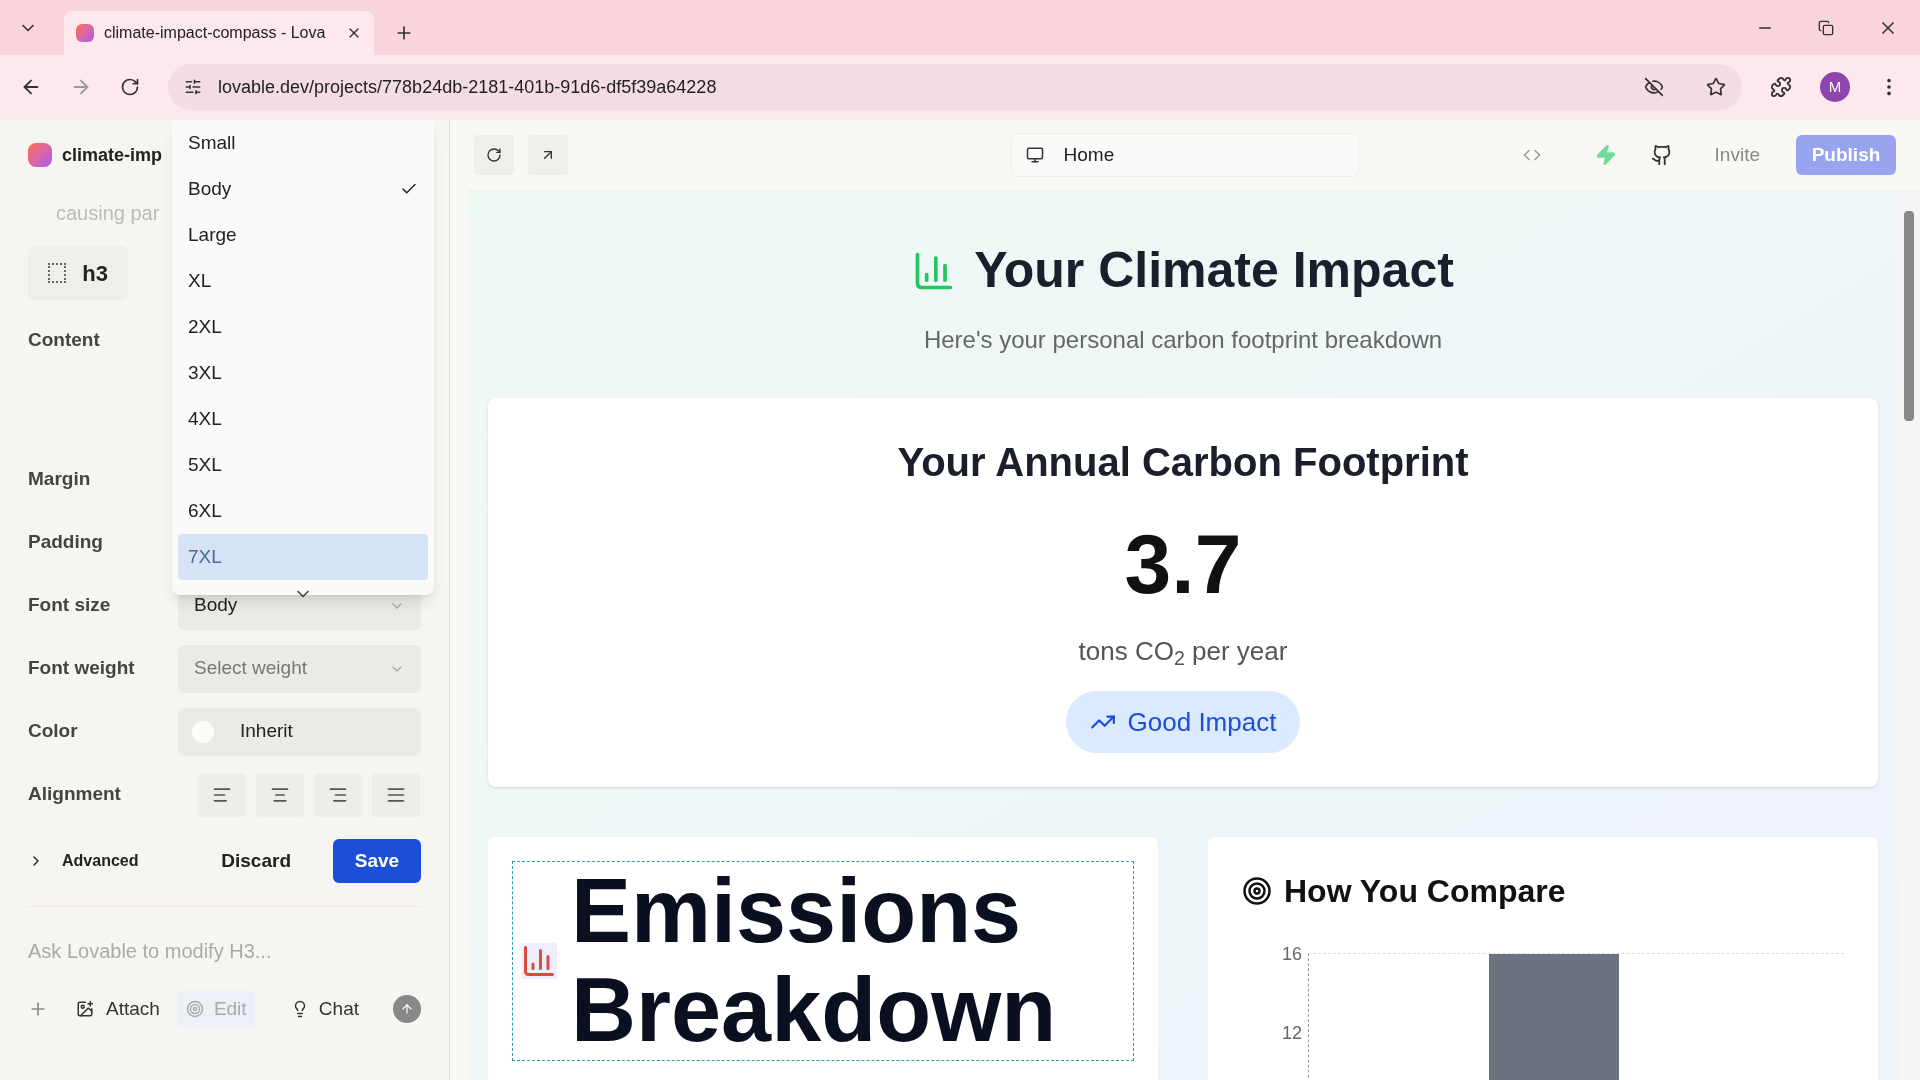  Describe the element at coordinates (377, 861) in the screenshot. I see `save-button: Save` at that location.